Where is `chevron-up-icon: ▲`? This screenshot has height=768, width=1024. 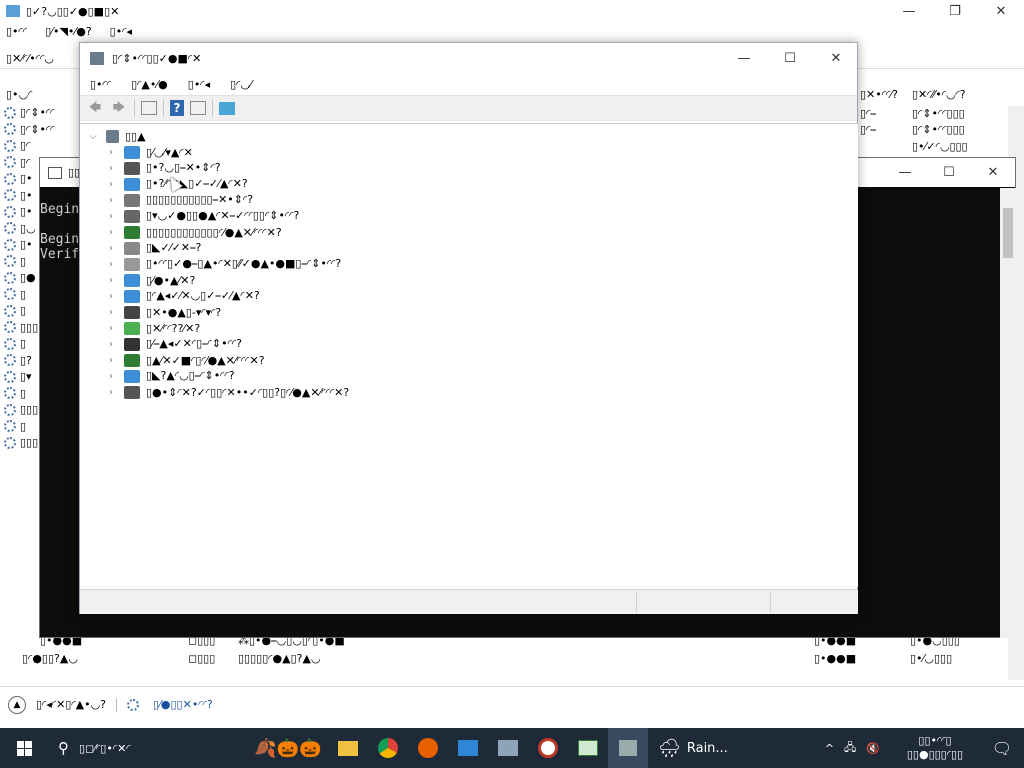
chevron-up-icon: ▲ is located at coordinates (17, 704).